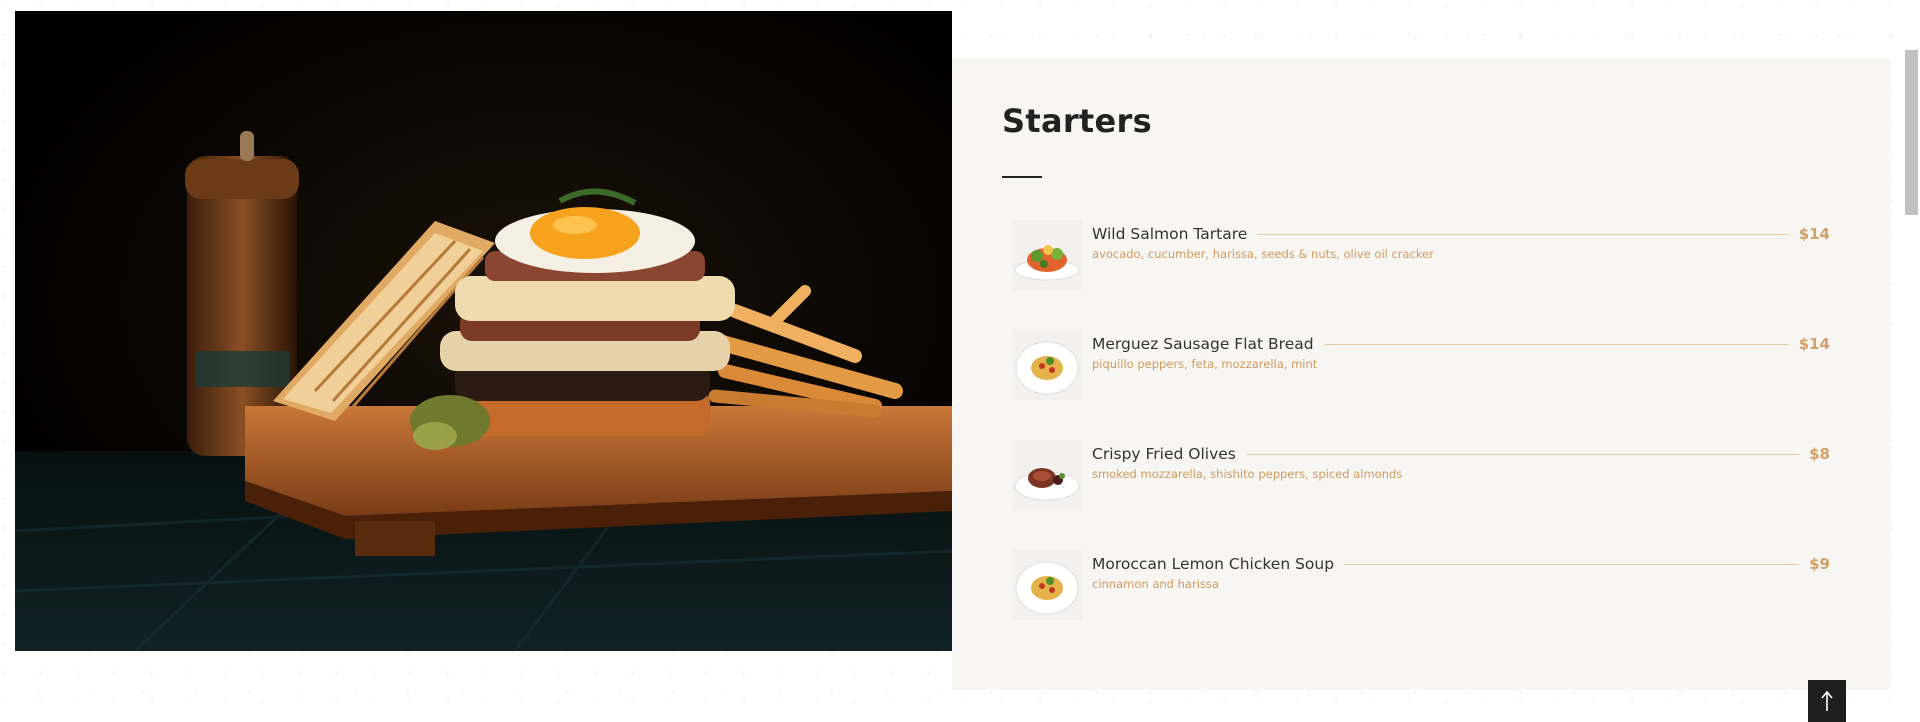 This screenshot has width=1920, height=722. I want to click on salad-plate-icon, so click(1047, 255).